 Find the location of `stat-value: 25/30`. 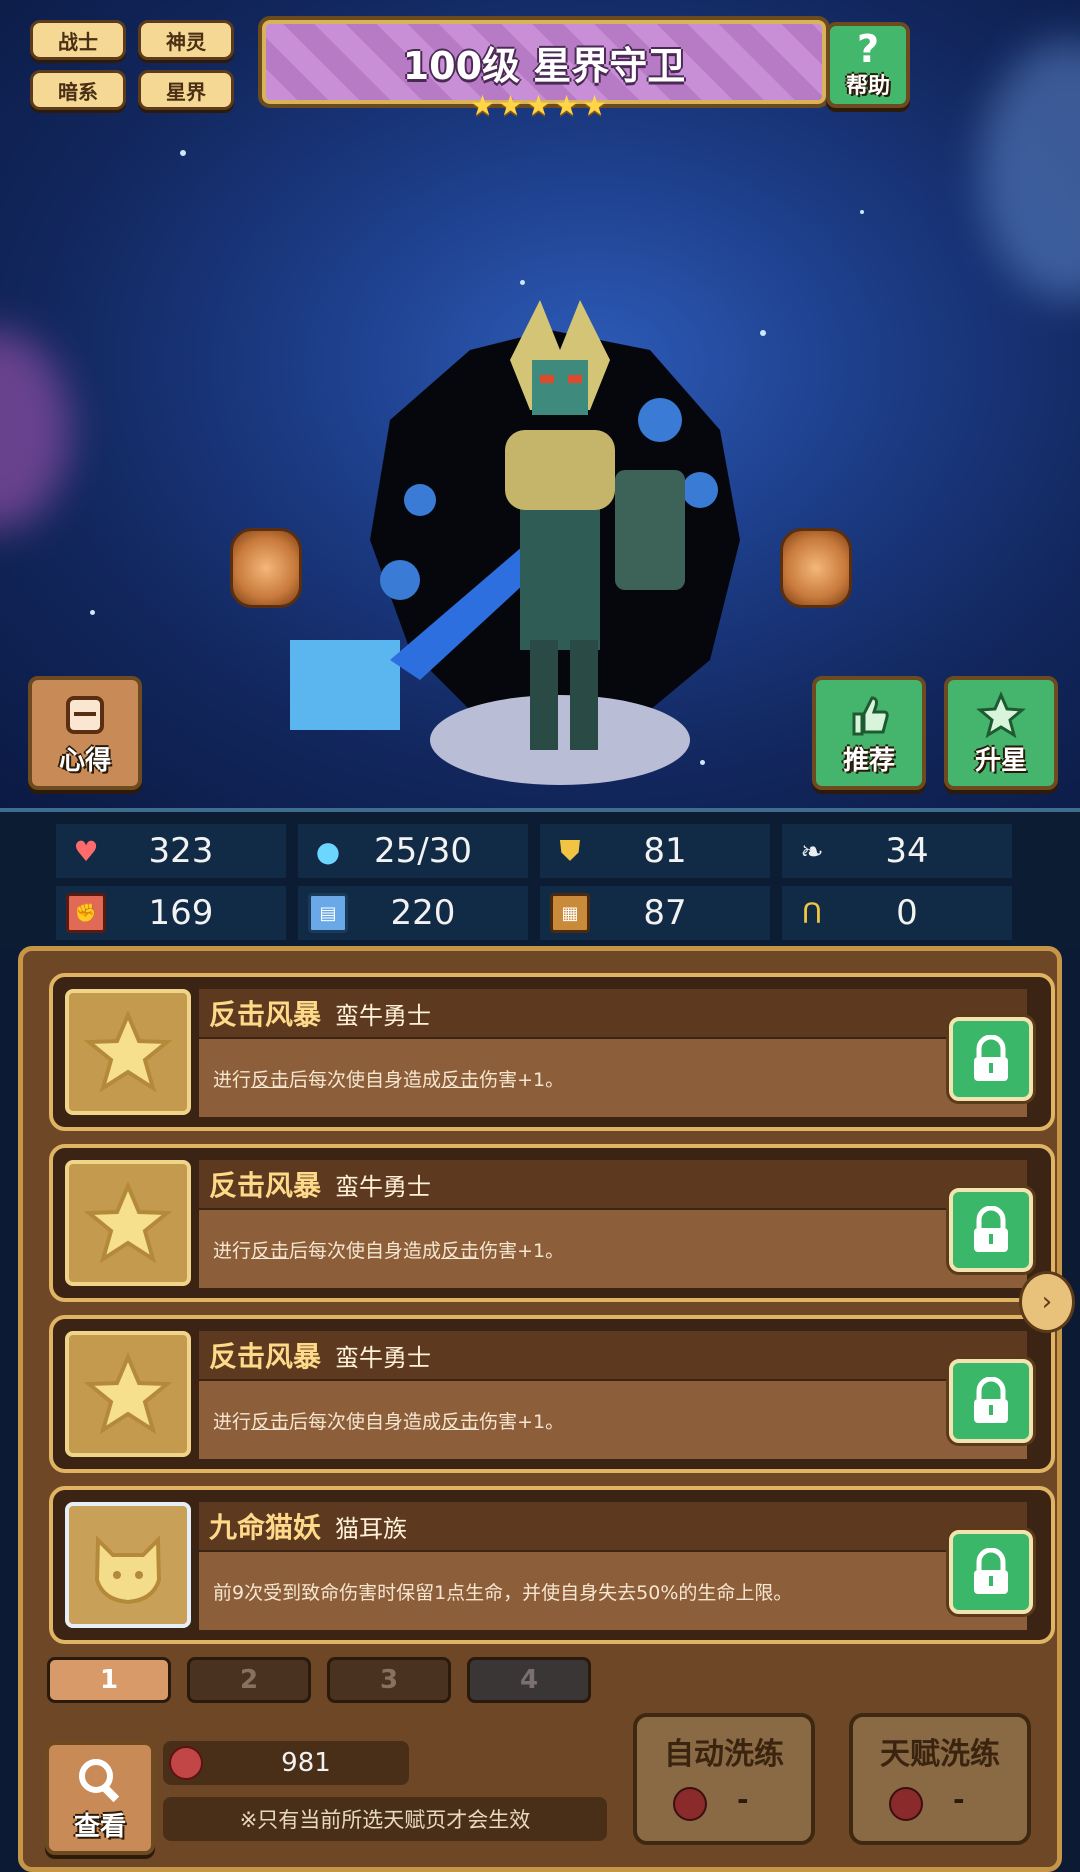

stat-value: 25/30 is located at coordinates (423, 851).